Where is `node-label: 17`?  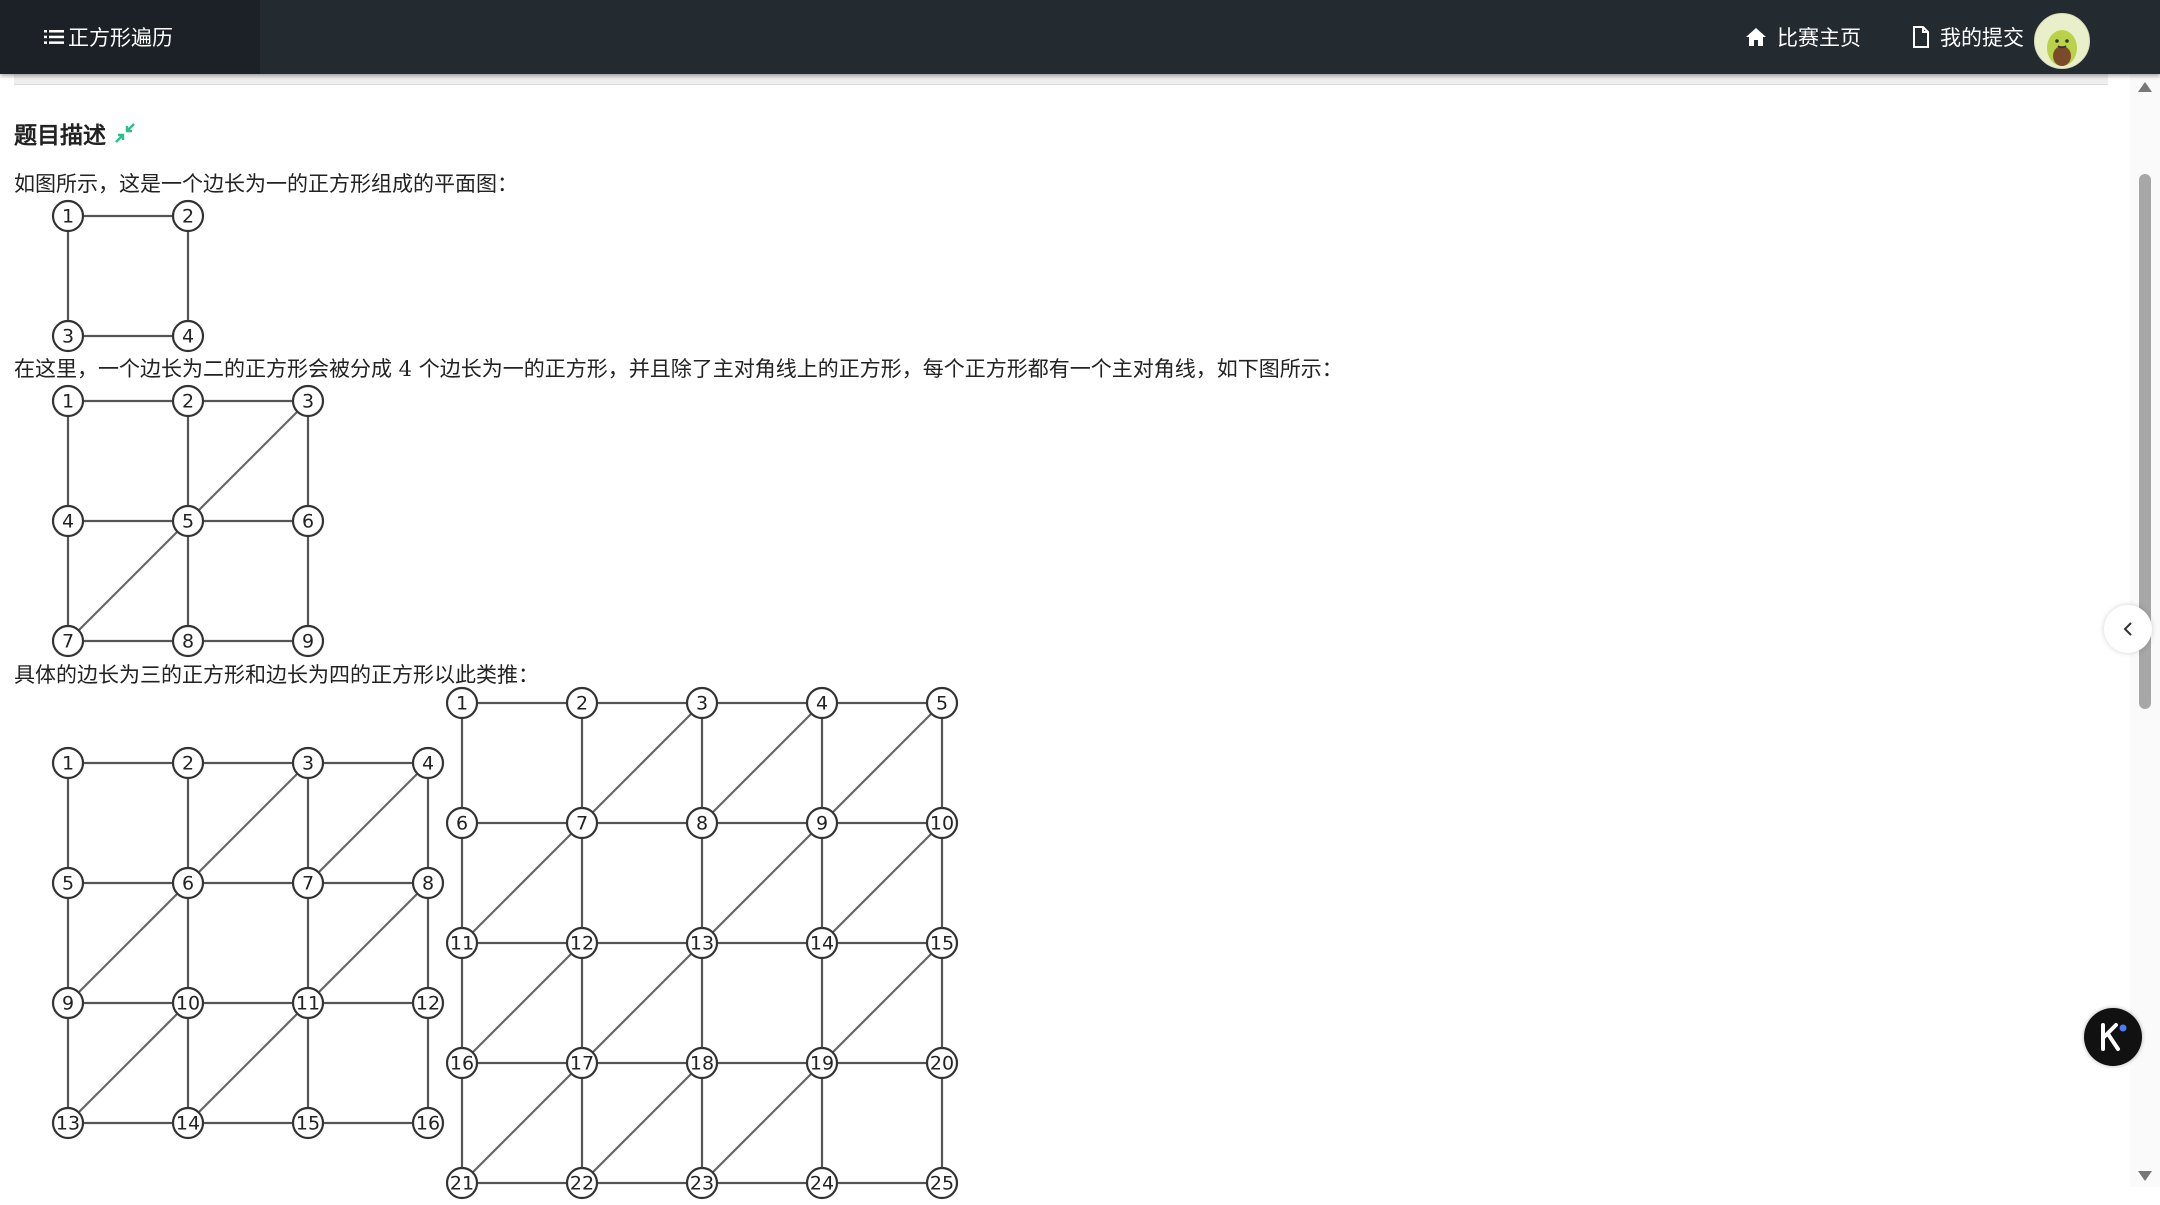
node-label: 17 is located at coordinates (582, 1064).